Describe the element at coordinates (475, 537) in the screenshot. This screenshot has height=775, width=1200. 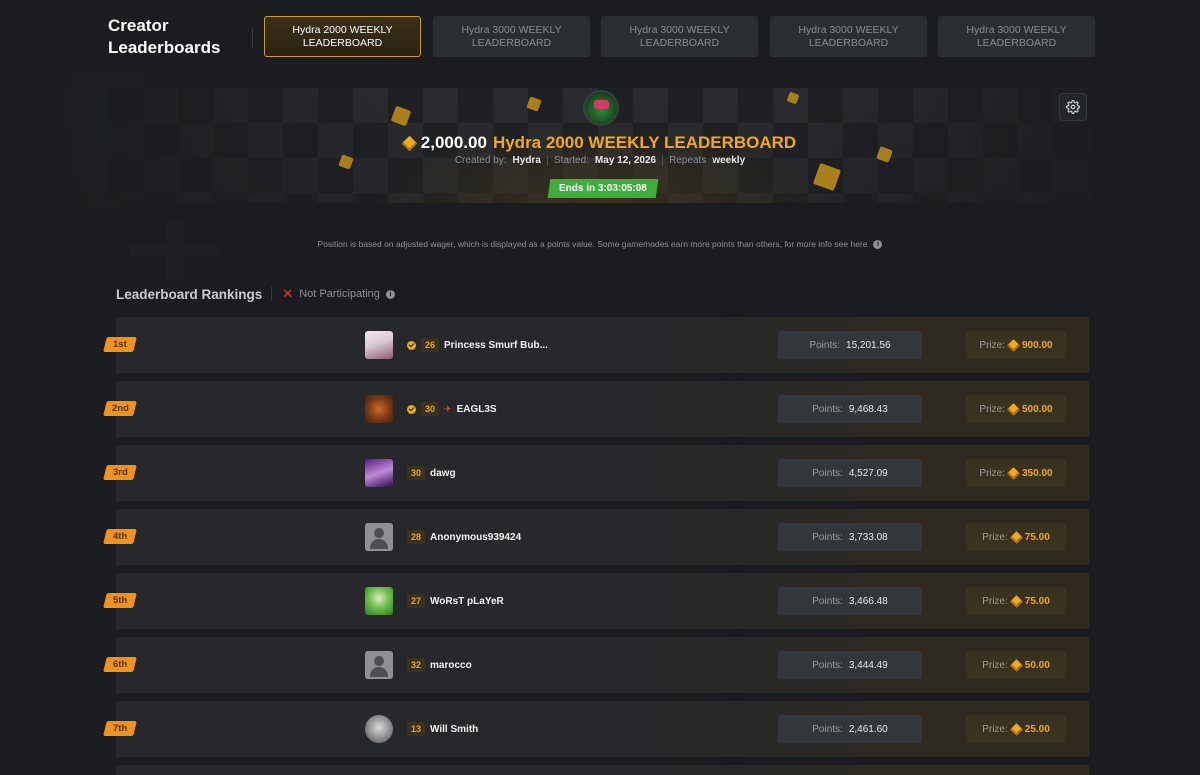
I see `username: Anonymous939424` at that location.